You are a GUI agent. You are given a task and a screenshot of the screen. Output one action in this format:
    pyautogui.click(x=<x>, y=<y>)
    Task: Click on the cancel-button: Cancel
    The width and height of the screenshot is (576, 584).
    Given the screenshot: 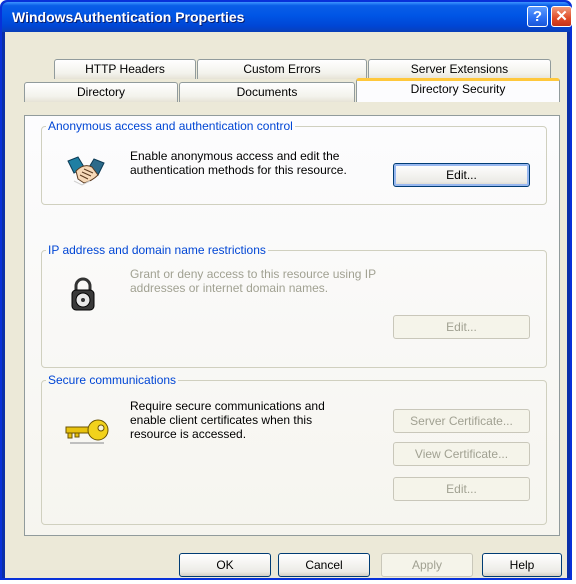 What is the action you would take?
    pyautogui.click(x=324, y=565)
    